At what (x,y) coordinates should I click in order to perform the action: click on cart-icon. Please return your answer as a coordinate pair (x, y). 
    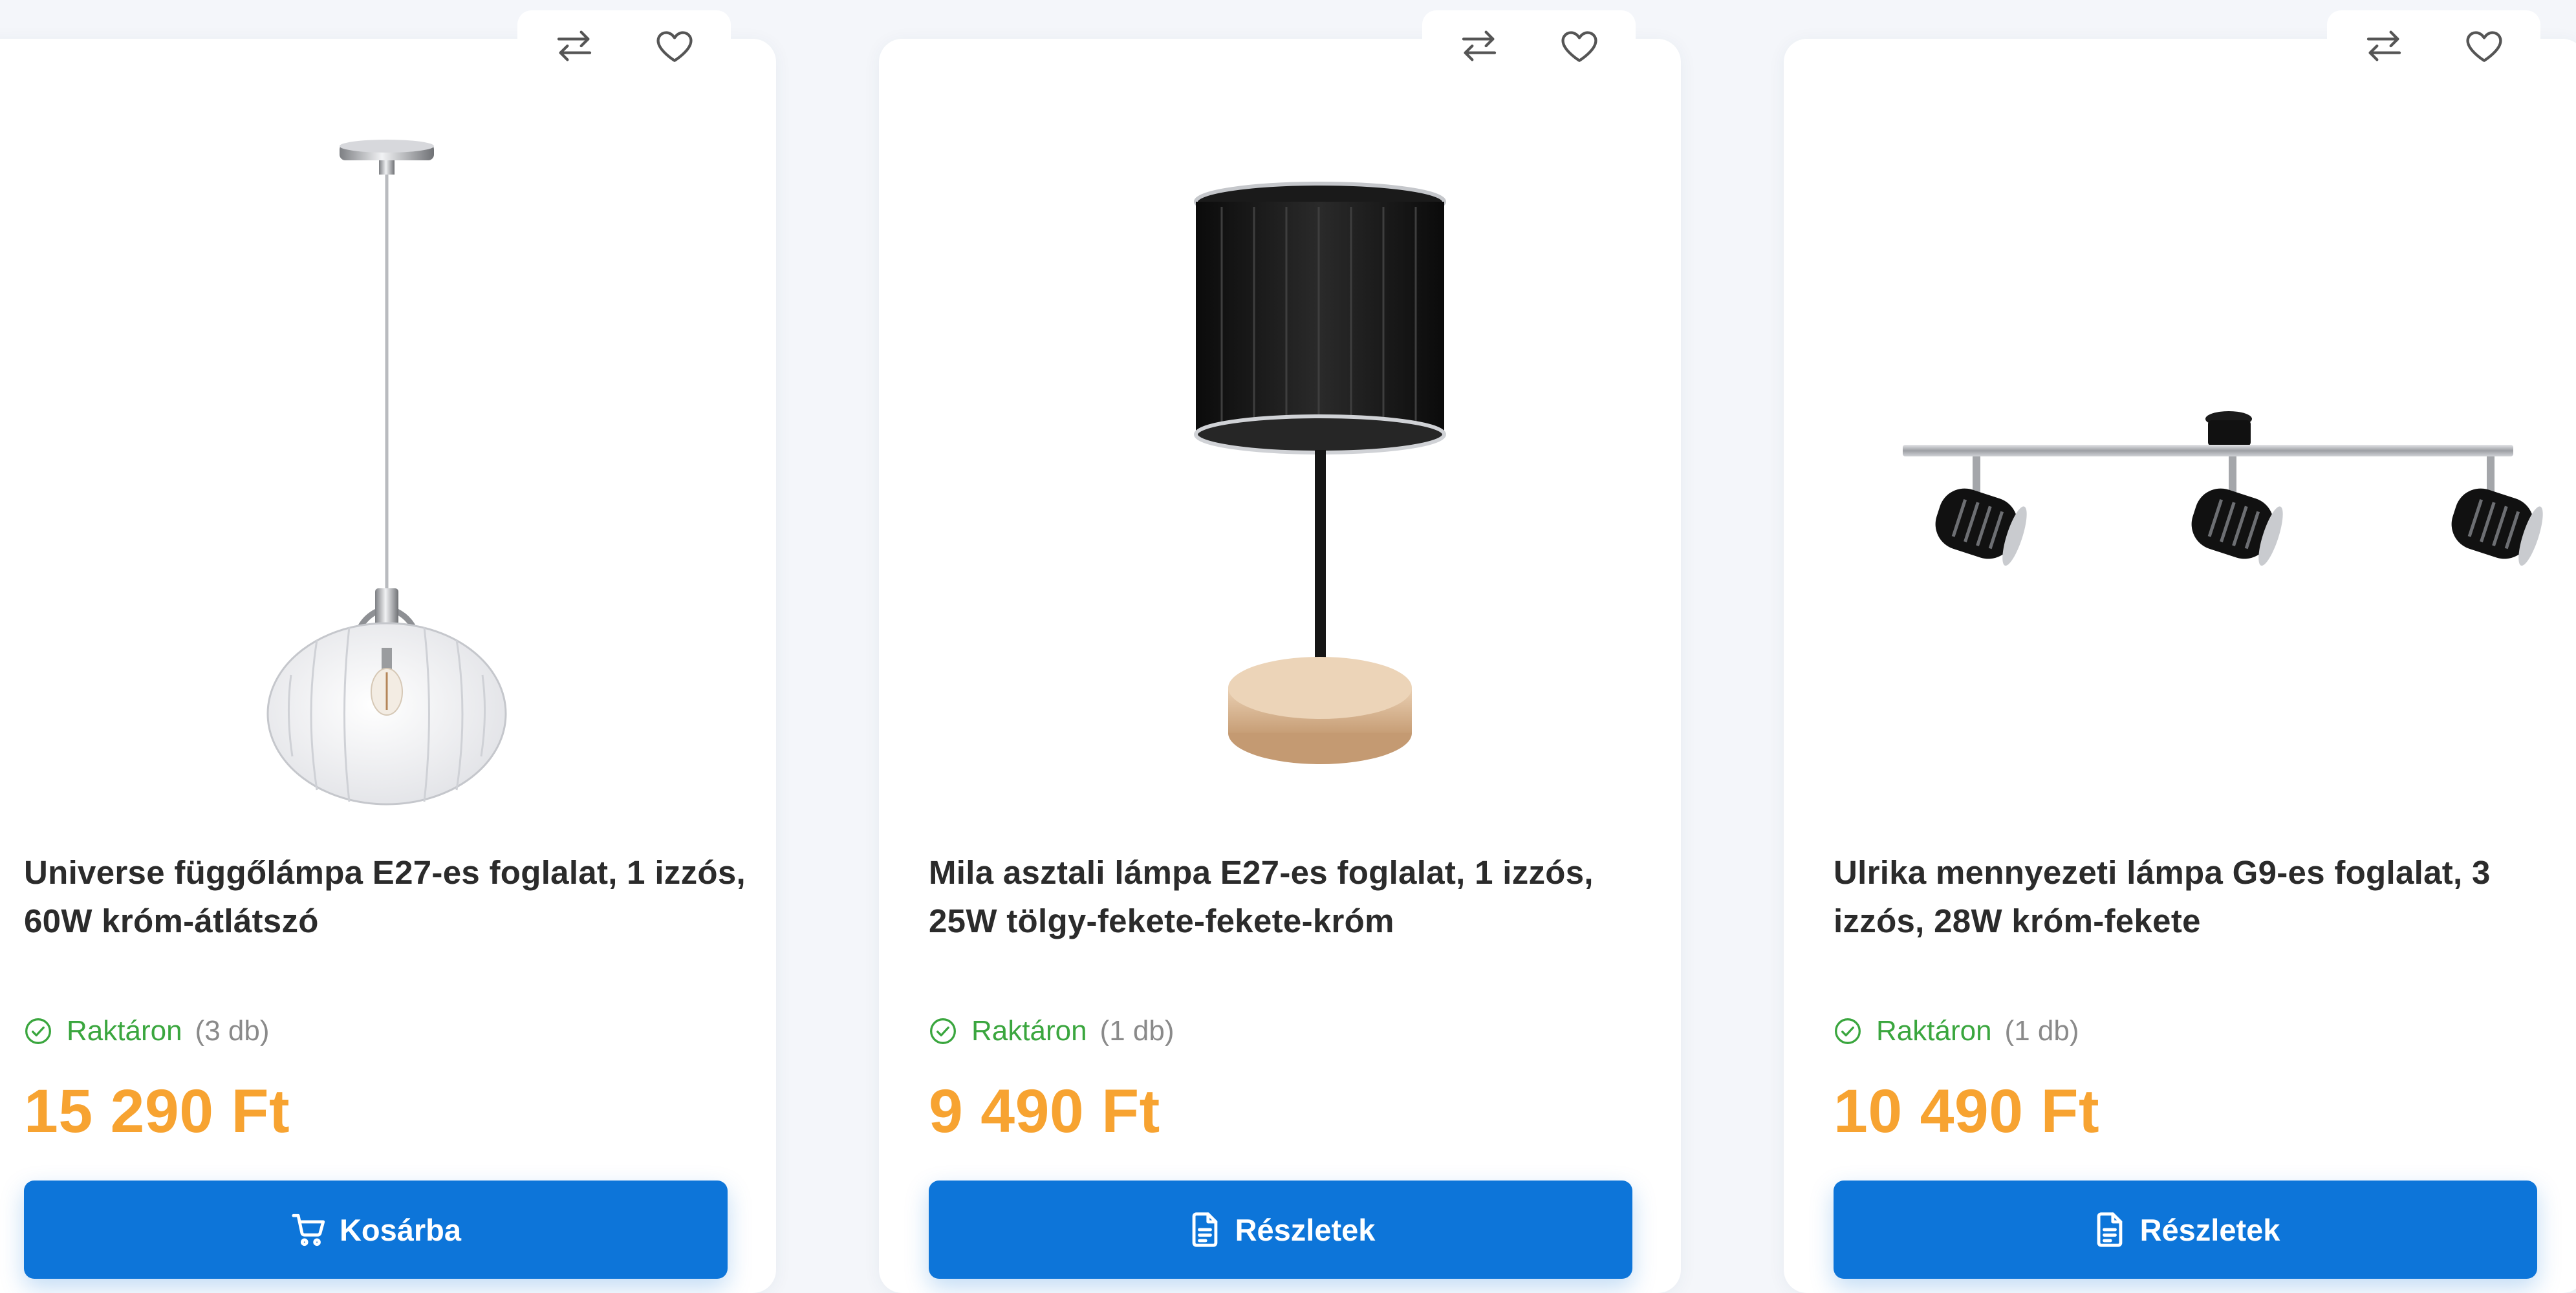
    Looking at the image, I should click on (308, 1229).